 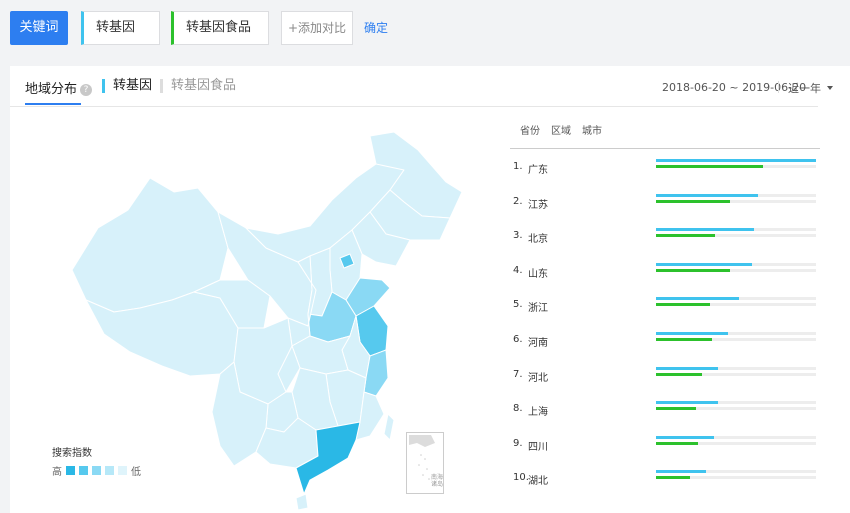 What do you see at coordinates (220, 28) in the screenshot?
I see `term-input-2: 转基因食品` at bounding box center [220, 28].